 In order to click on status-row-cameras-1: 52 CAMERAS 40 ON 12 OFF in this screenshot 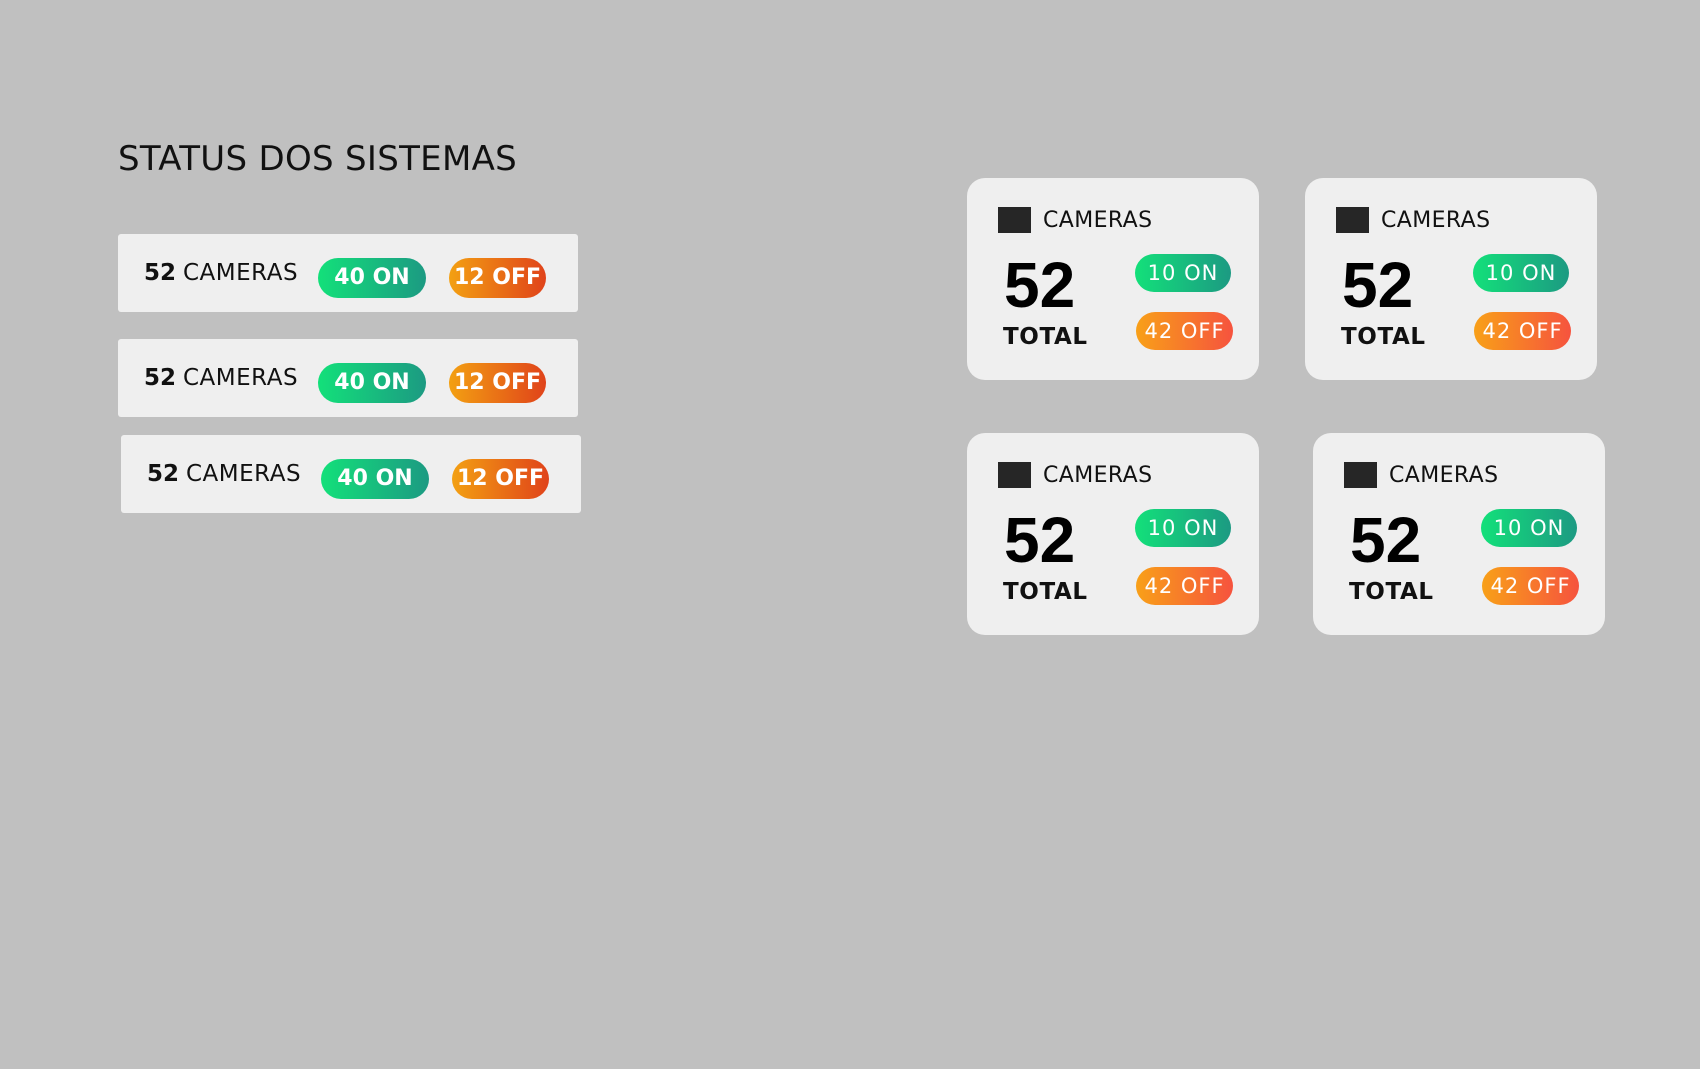, I will do `click(348, 273)`.